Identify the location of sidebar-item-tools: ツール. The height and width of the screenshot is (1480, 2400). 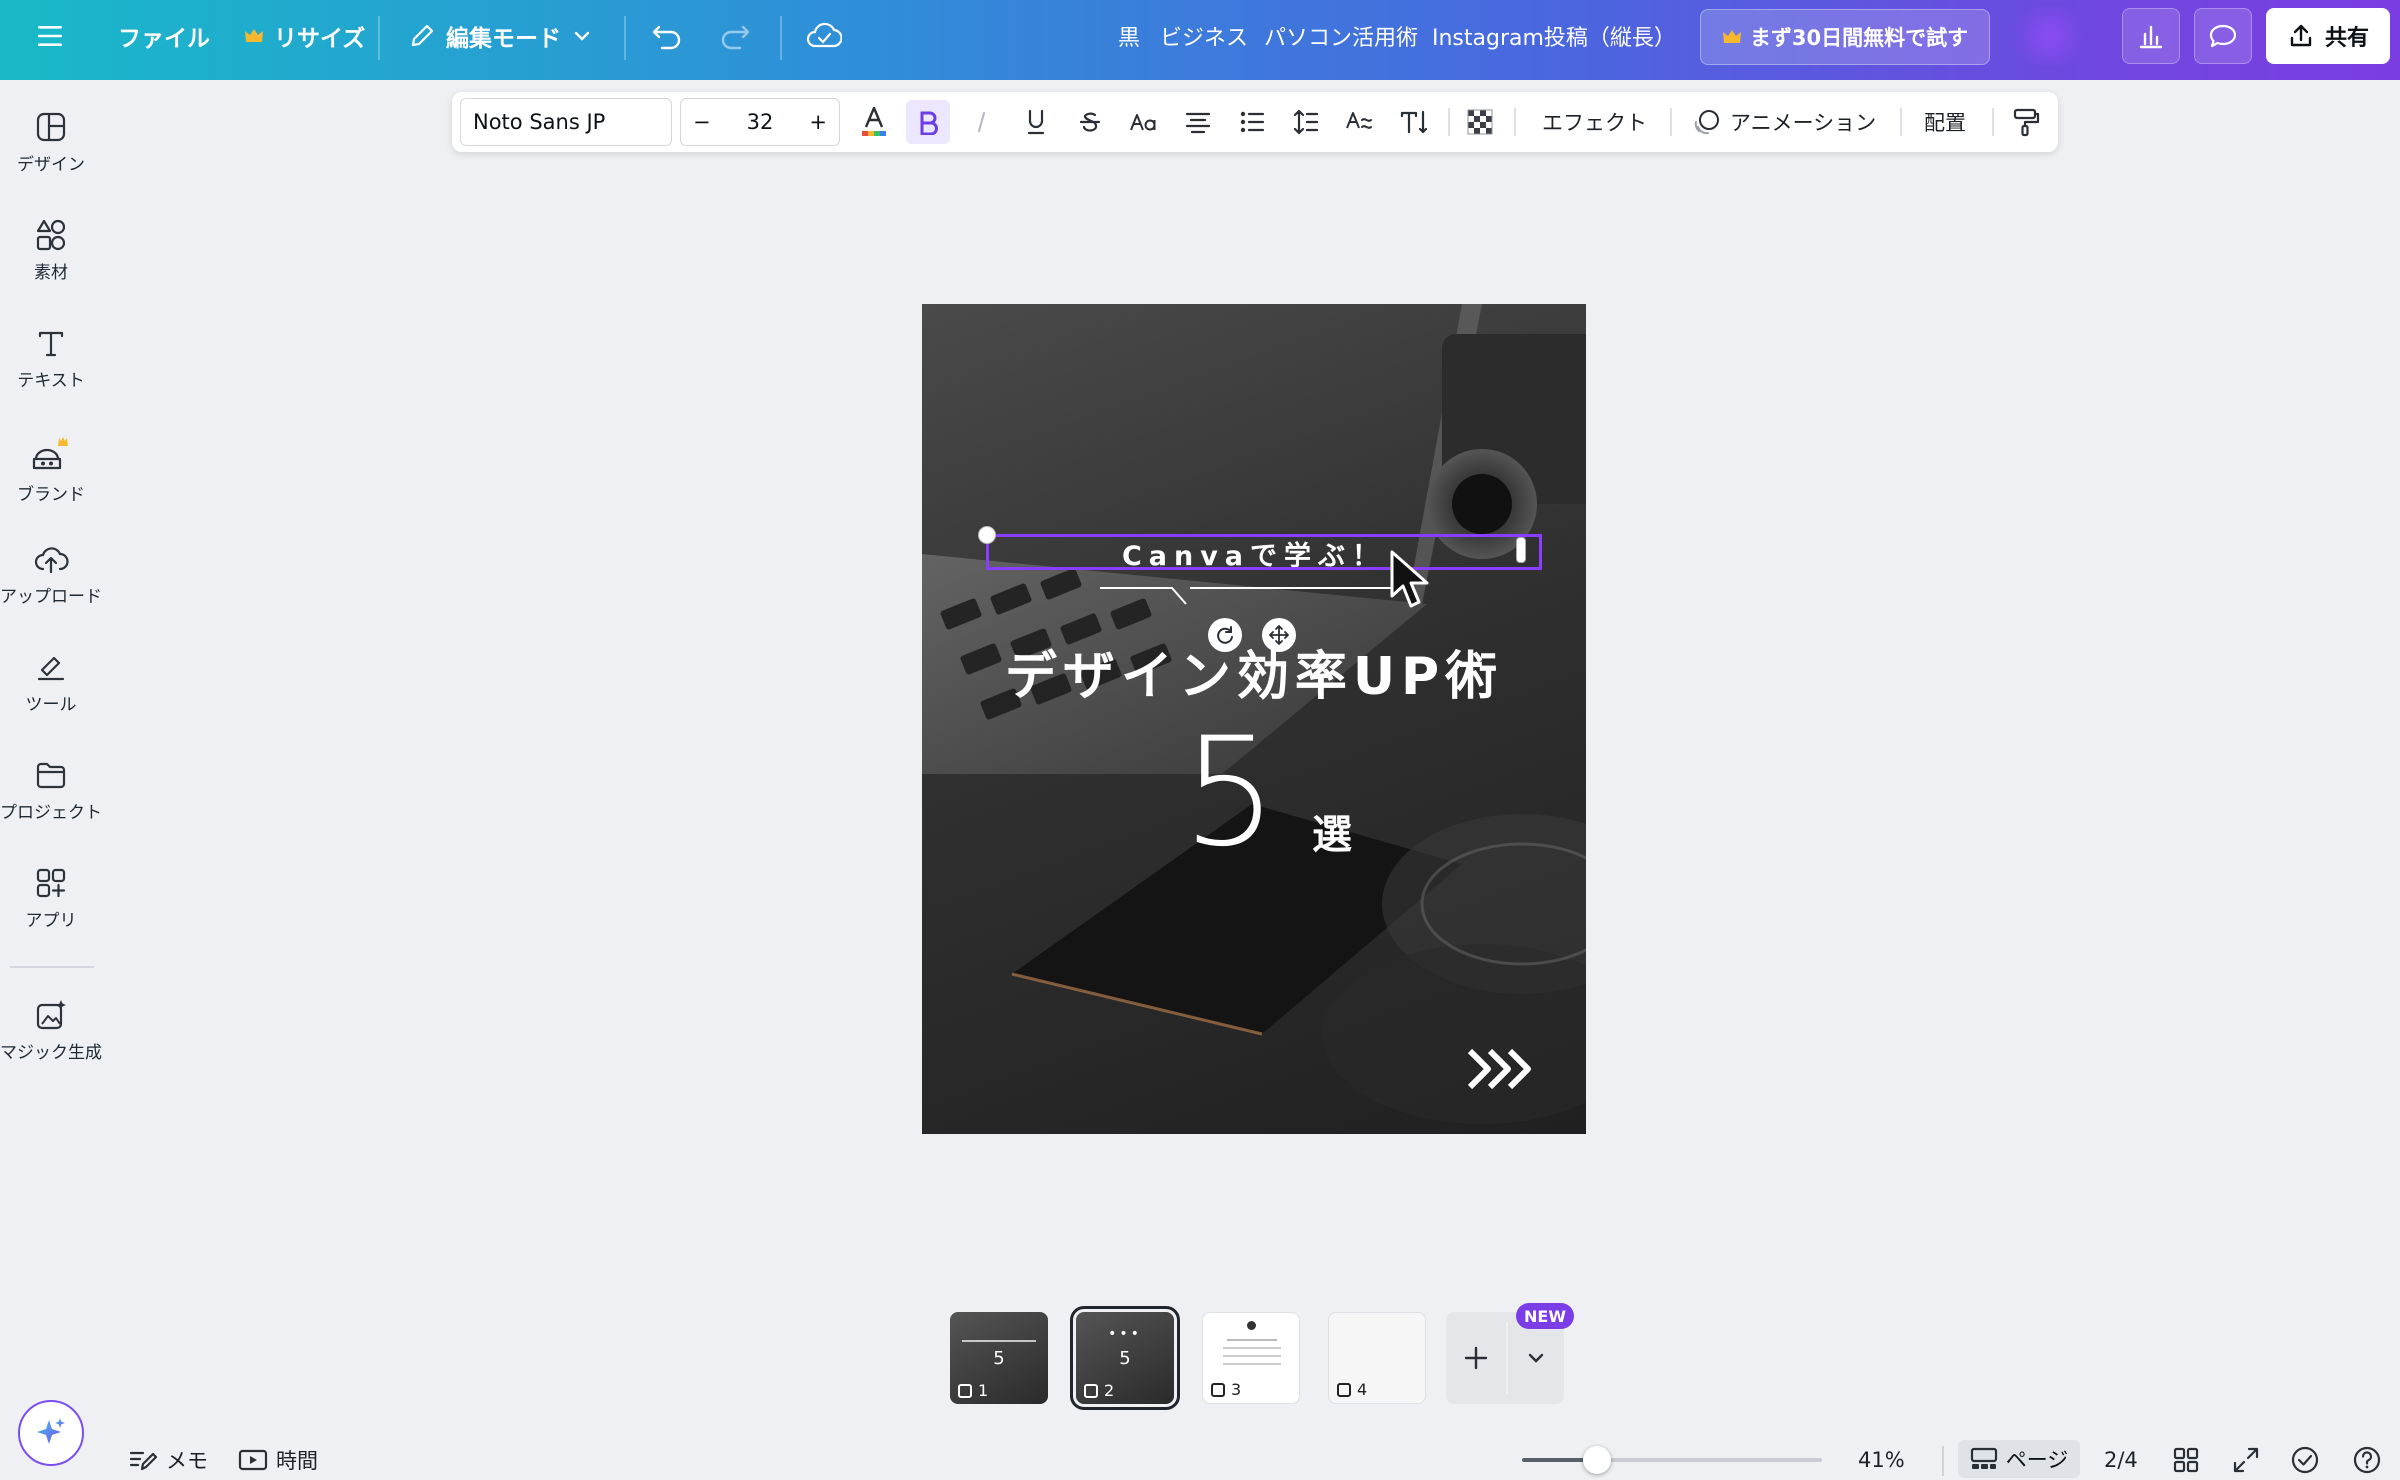
(51, 682).